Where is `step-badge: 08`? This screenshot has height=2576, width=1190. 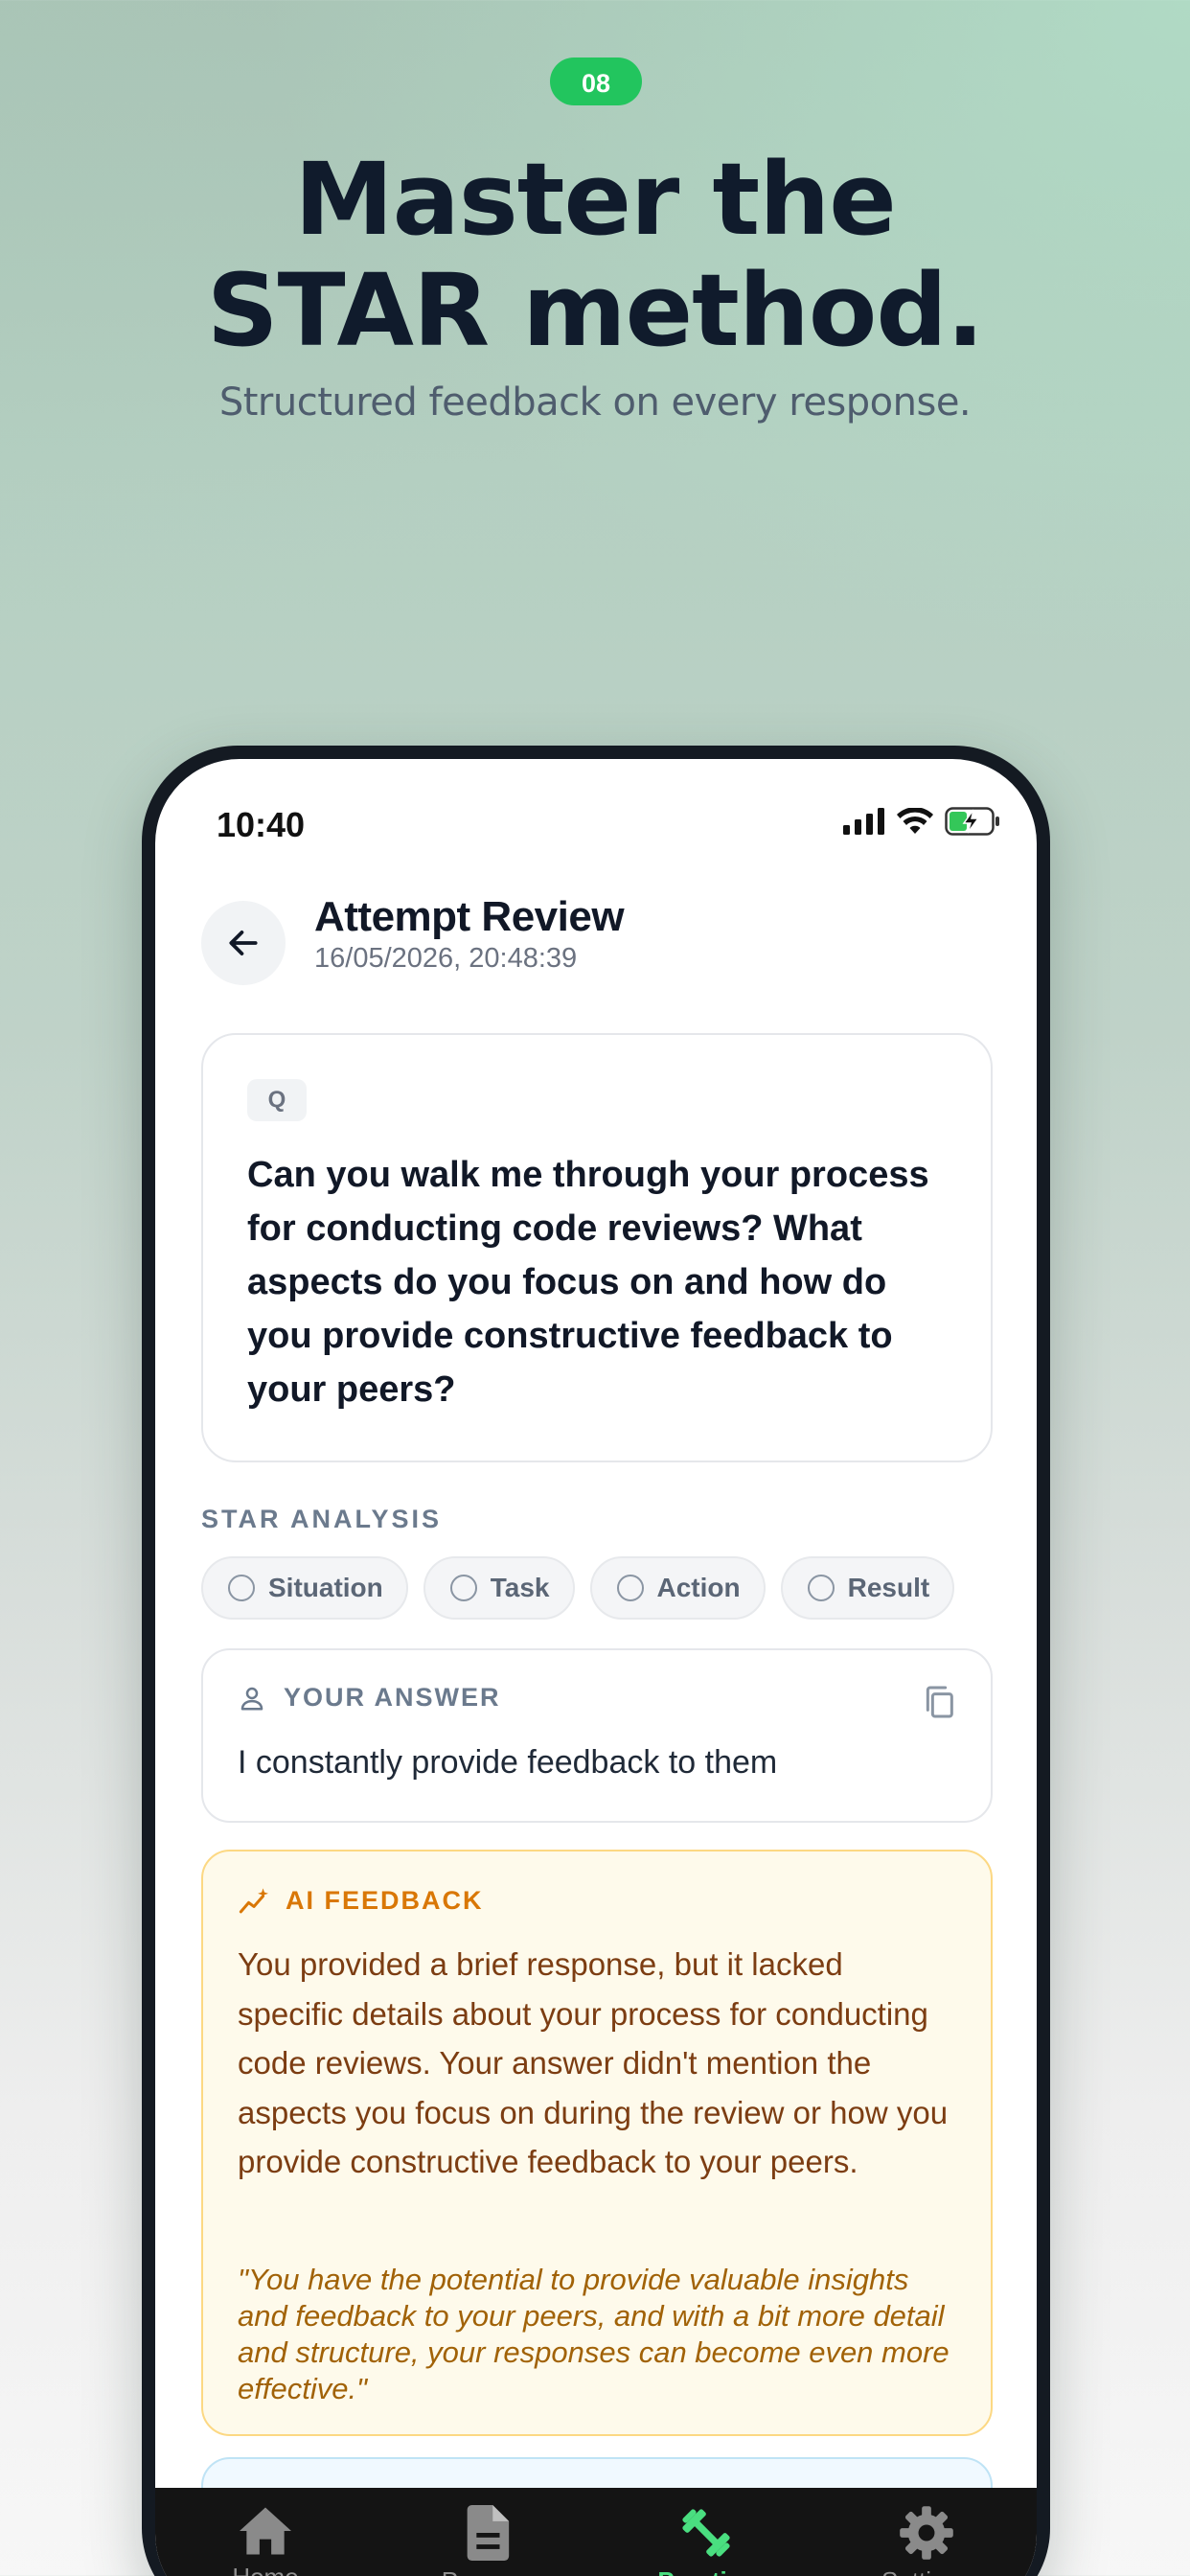
step-badge: 08 is located at coordinates (596, 81).